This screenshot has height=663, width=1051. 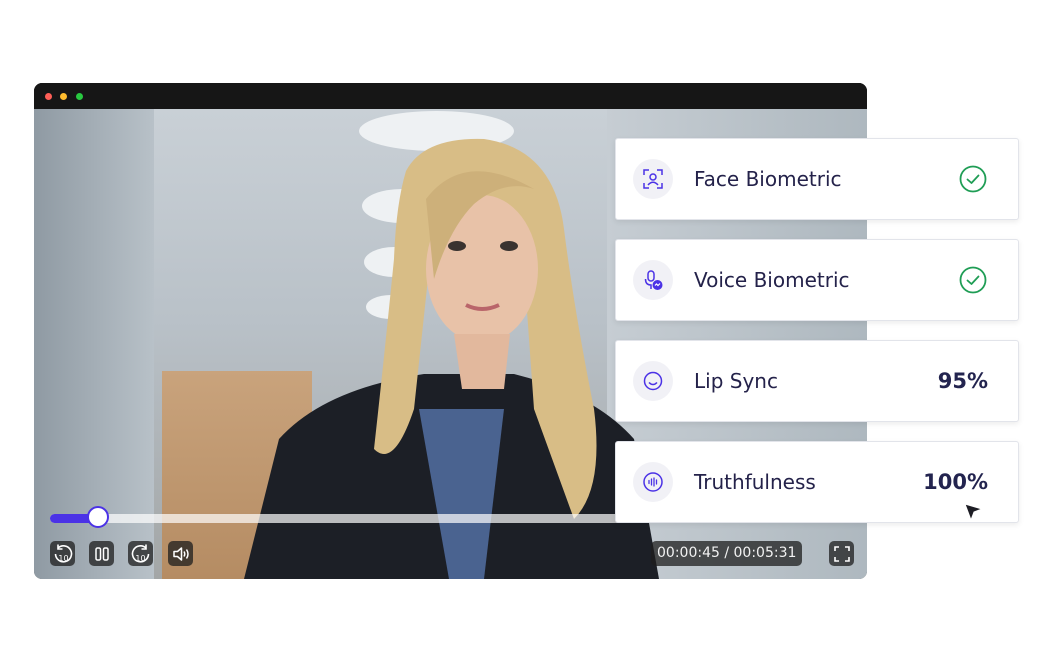 I want to click on smile-icon, so click(x=653, y=381).